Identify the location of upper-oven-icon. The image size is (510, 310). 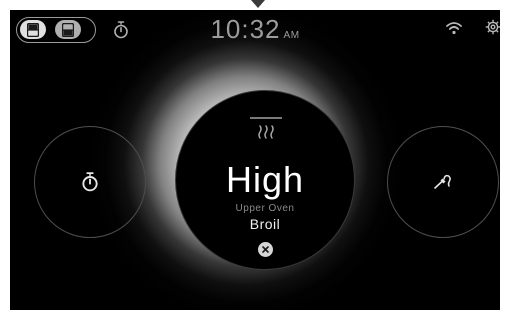
(33, 29).